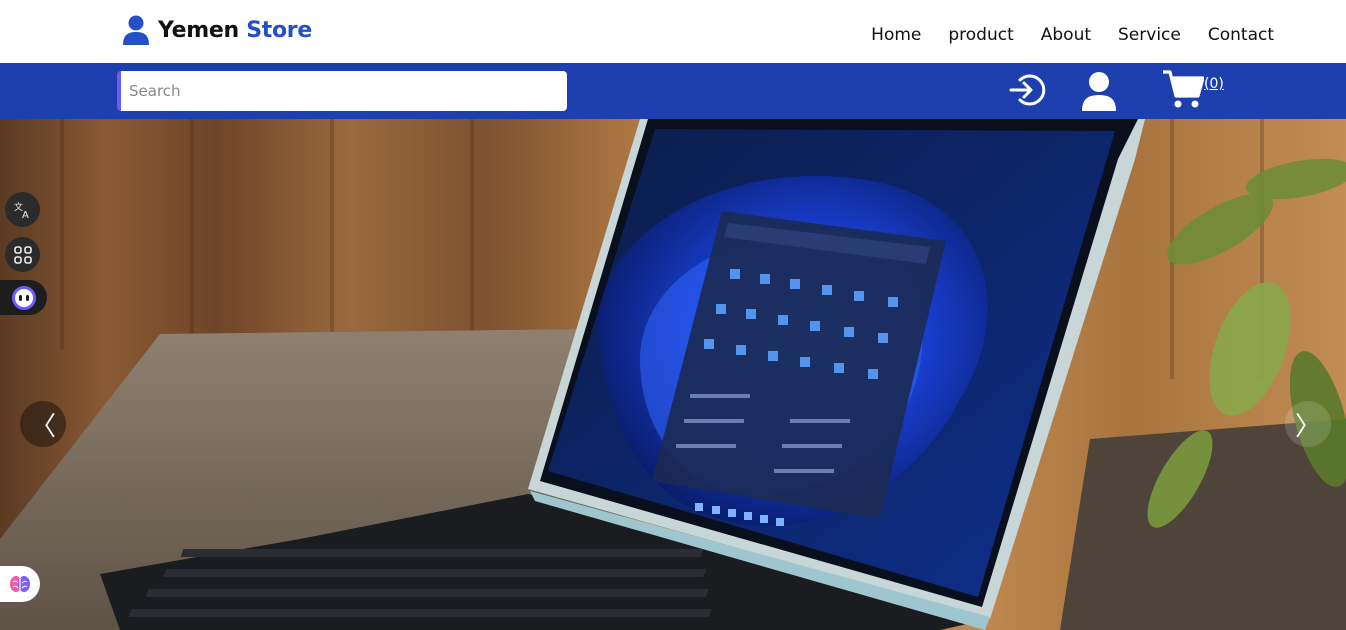  What do you see at coordinates (1066, 35) in the screenshot?
I see `nav-about: About` at bounding box center [1066, 35].